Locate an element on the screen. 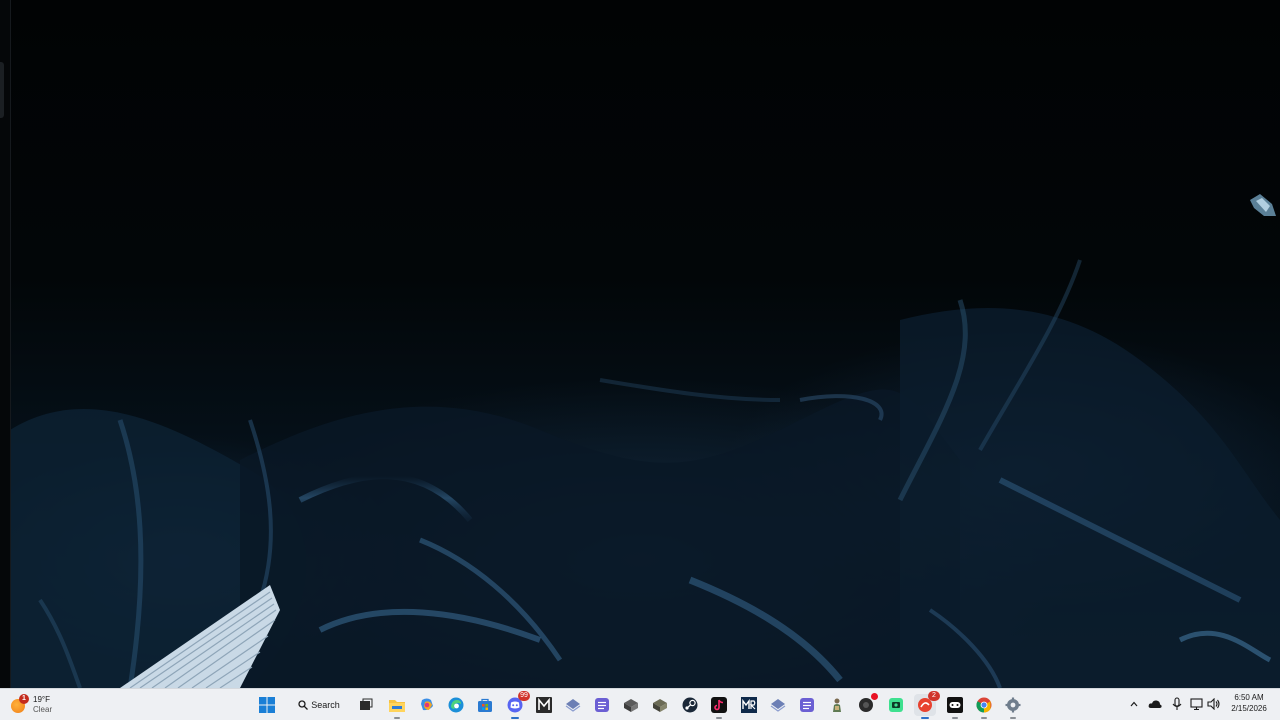 This screenshot has height=720, width=1280. app-notepad-2-button is located at coordinates (807, 705).